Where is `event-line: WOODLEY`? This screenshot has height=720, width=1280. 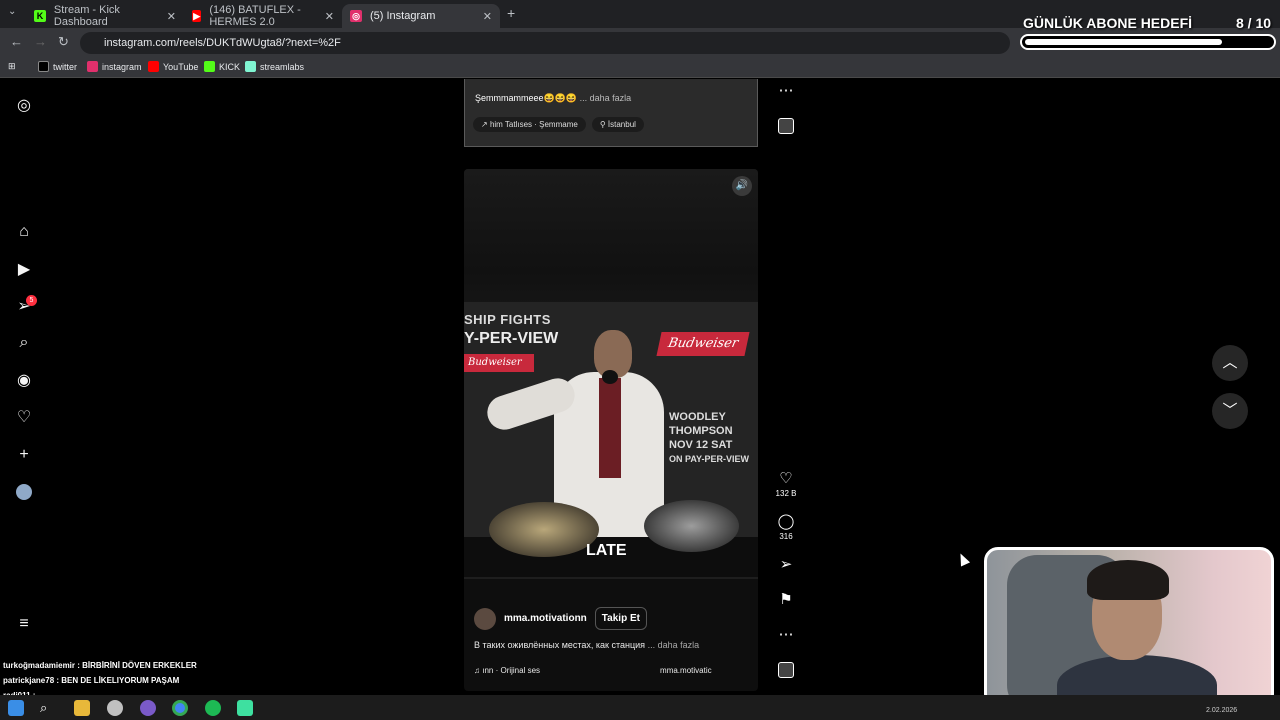
event-line: WOODLEY is located at coordinates (697, 417).